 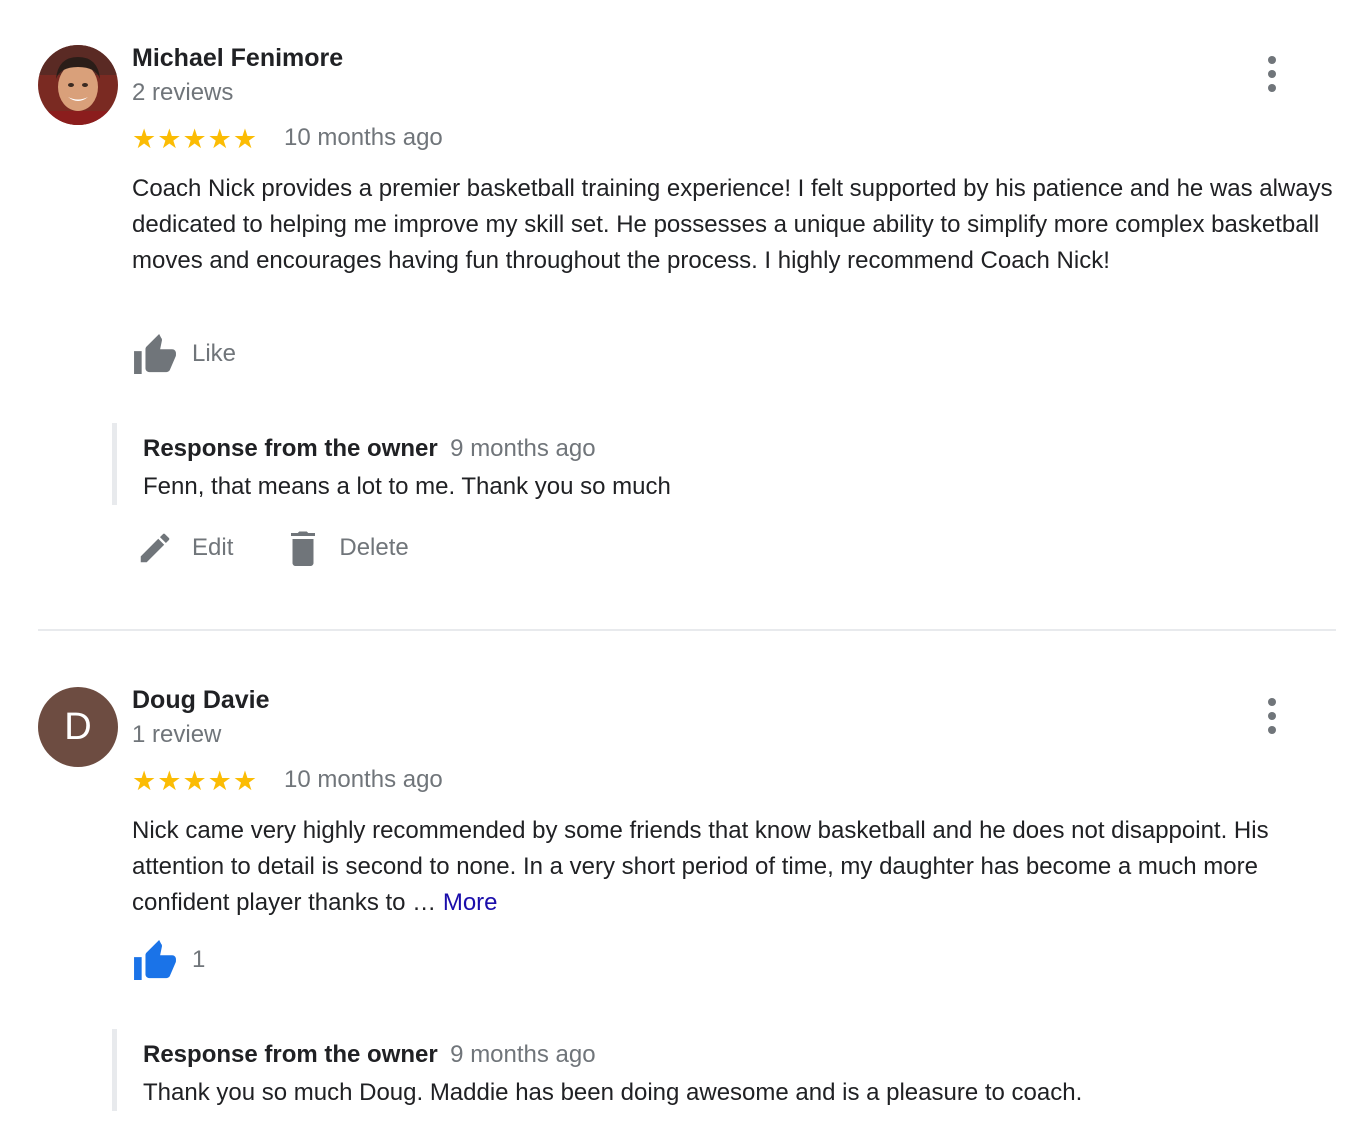 I want to click on delete-button: Delete, so click(x=347, y=548).